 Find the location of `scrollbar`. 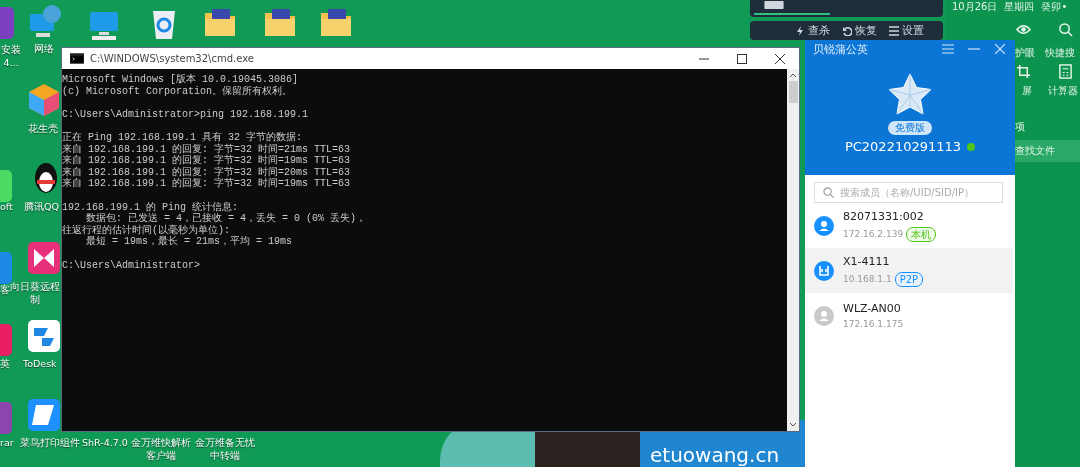

scrollbar is located at coordinates (793, 250).